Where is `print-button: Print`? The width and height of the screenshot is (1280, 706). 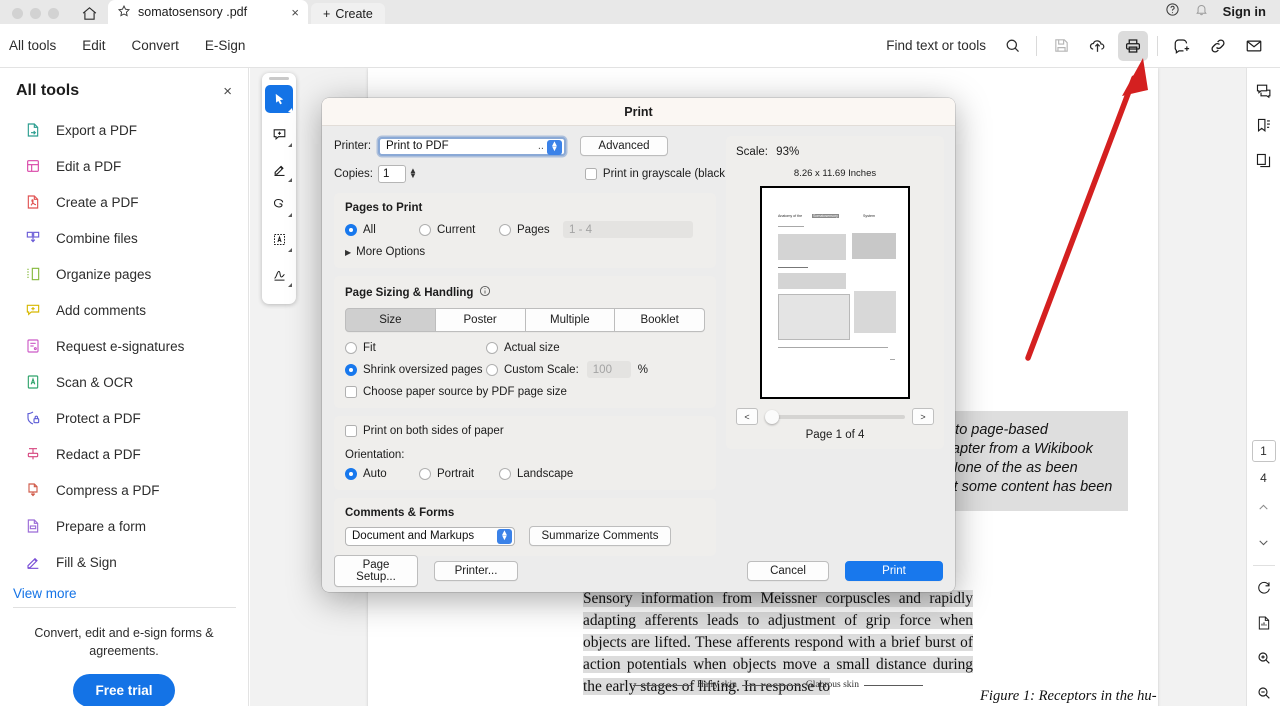
print-button: Print is located at coordinates (894, 571).